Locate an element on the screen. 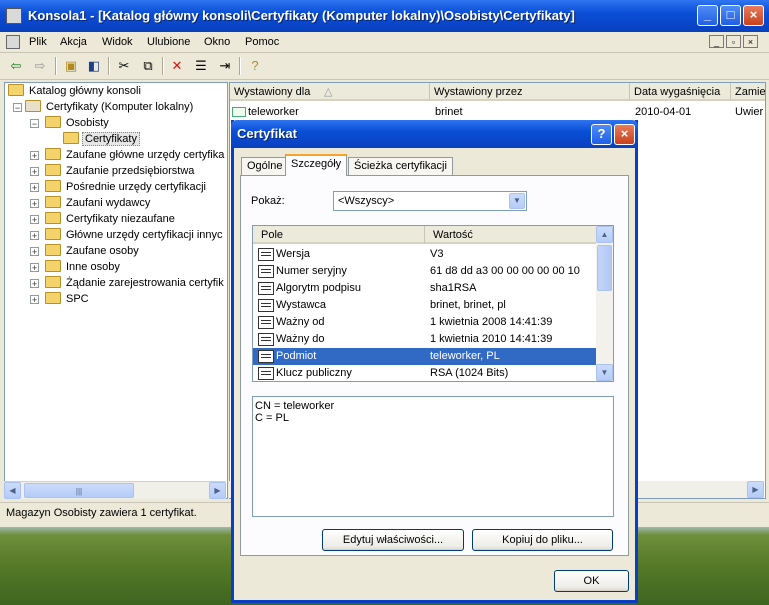  back-icon: ⇦ is located at coordinates (16, 66).